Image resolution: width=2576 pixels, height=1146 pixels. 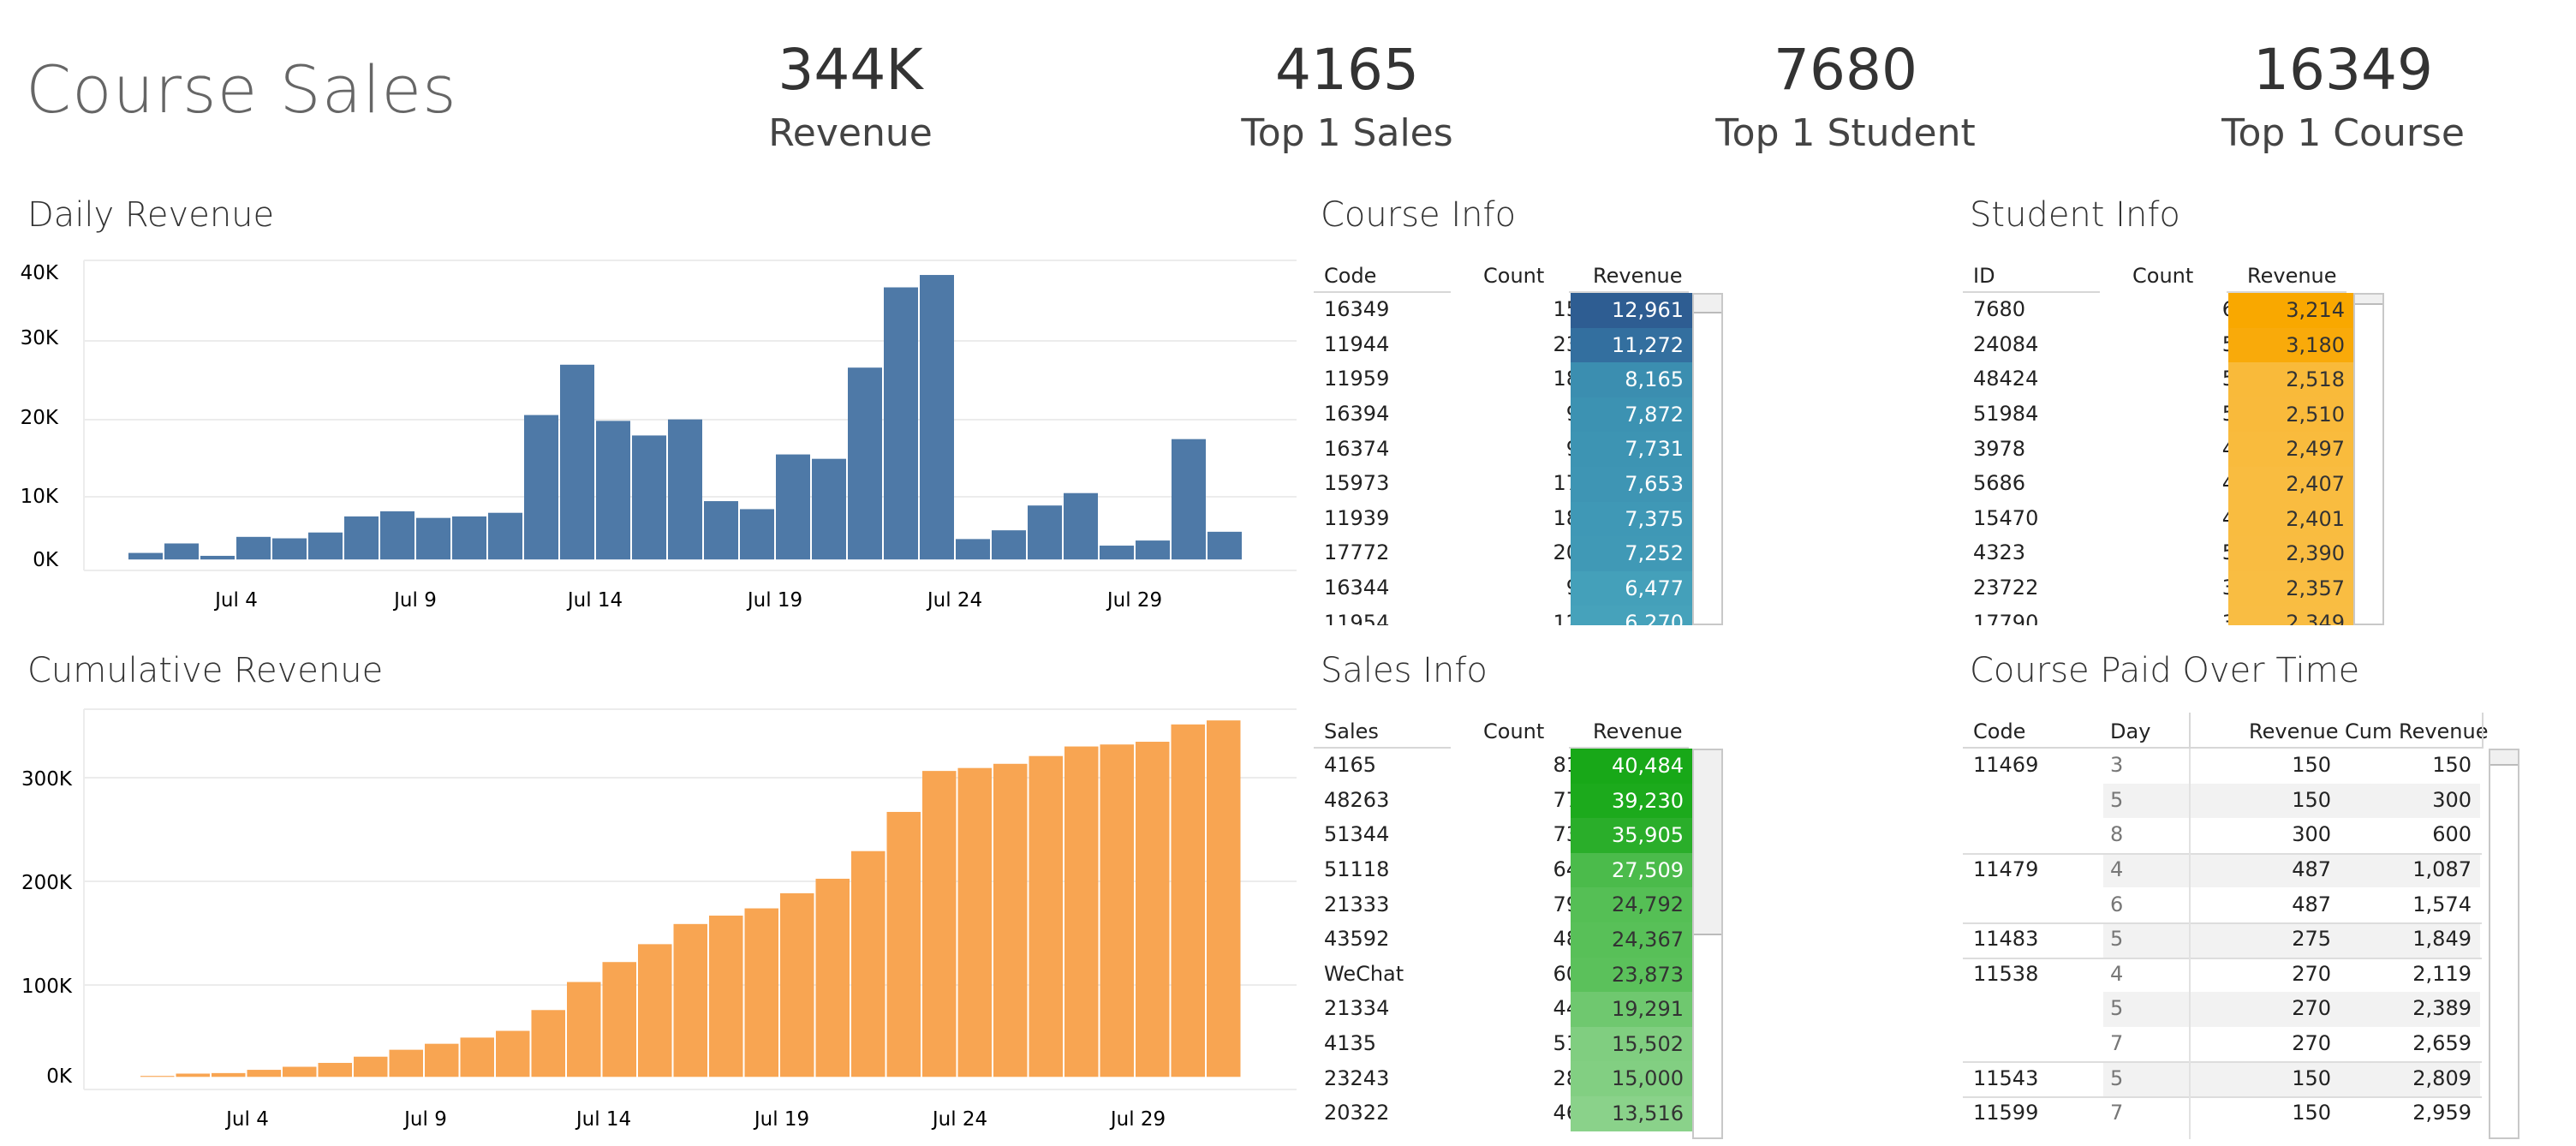 What do you see at coordinates (1503, 870) in the screenshot?
I see `table-row: 51118 64 27,509` at bounding box center [1503, 870].